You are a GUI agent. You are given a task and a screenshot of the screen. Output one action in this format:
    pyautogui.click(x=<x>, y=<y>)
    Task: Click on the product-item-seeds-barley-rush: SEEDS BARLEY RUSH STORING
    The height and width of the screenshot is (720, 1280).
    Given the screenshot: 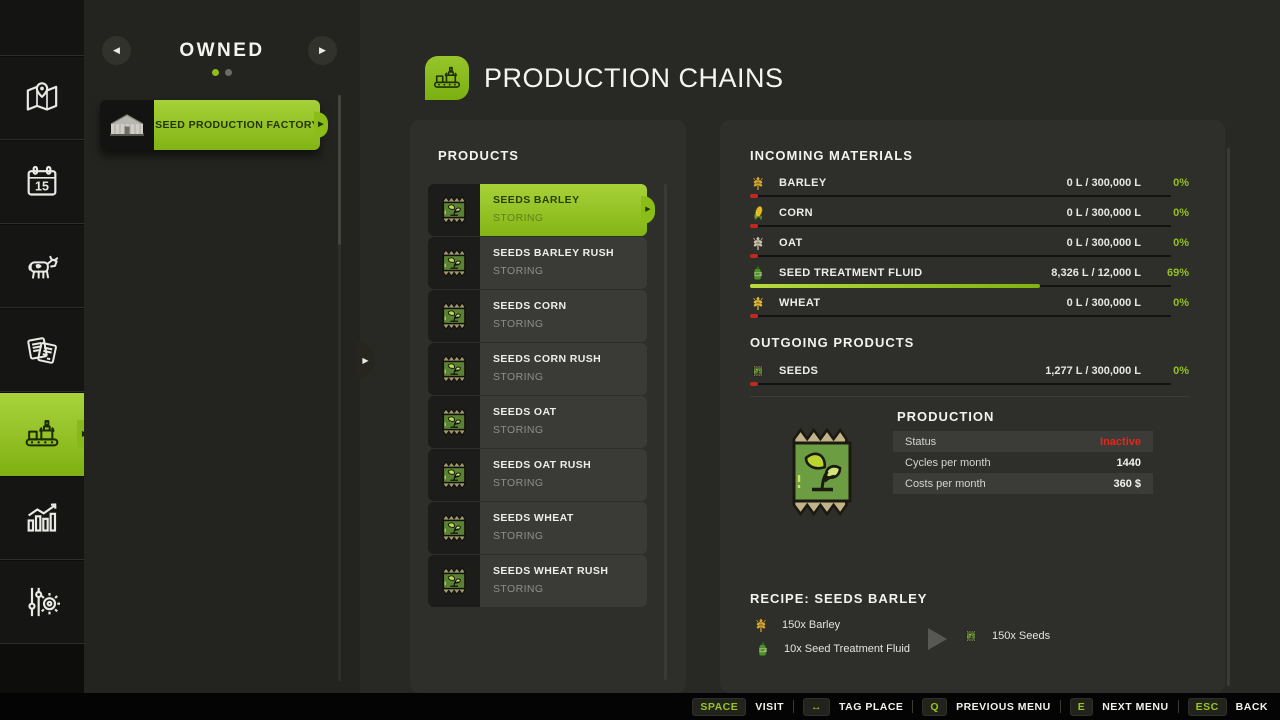 What is the action you would take?
    pyautogui.click(x=537, y=263)
    